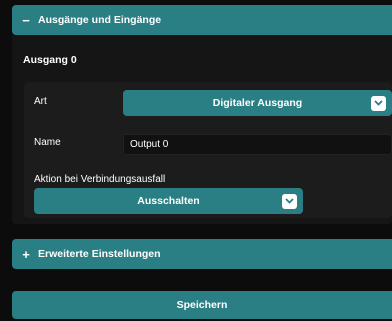 This screenshot has width=392, height=321. I want to click on connection-failure-action-select: Ausschalten, so click(168, 201).